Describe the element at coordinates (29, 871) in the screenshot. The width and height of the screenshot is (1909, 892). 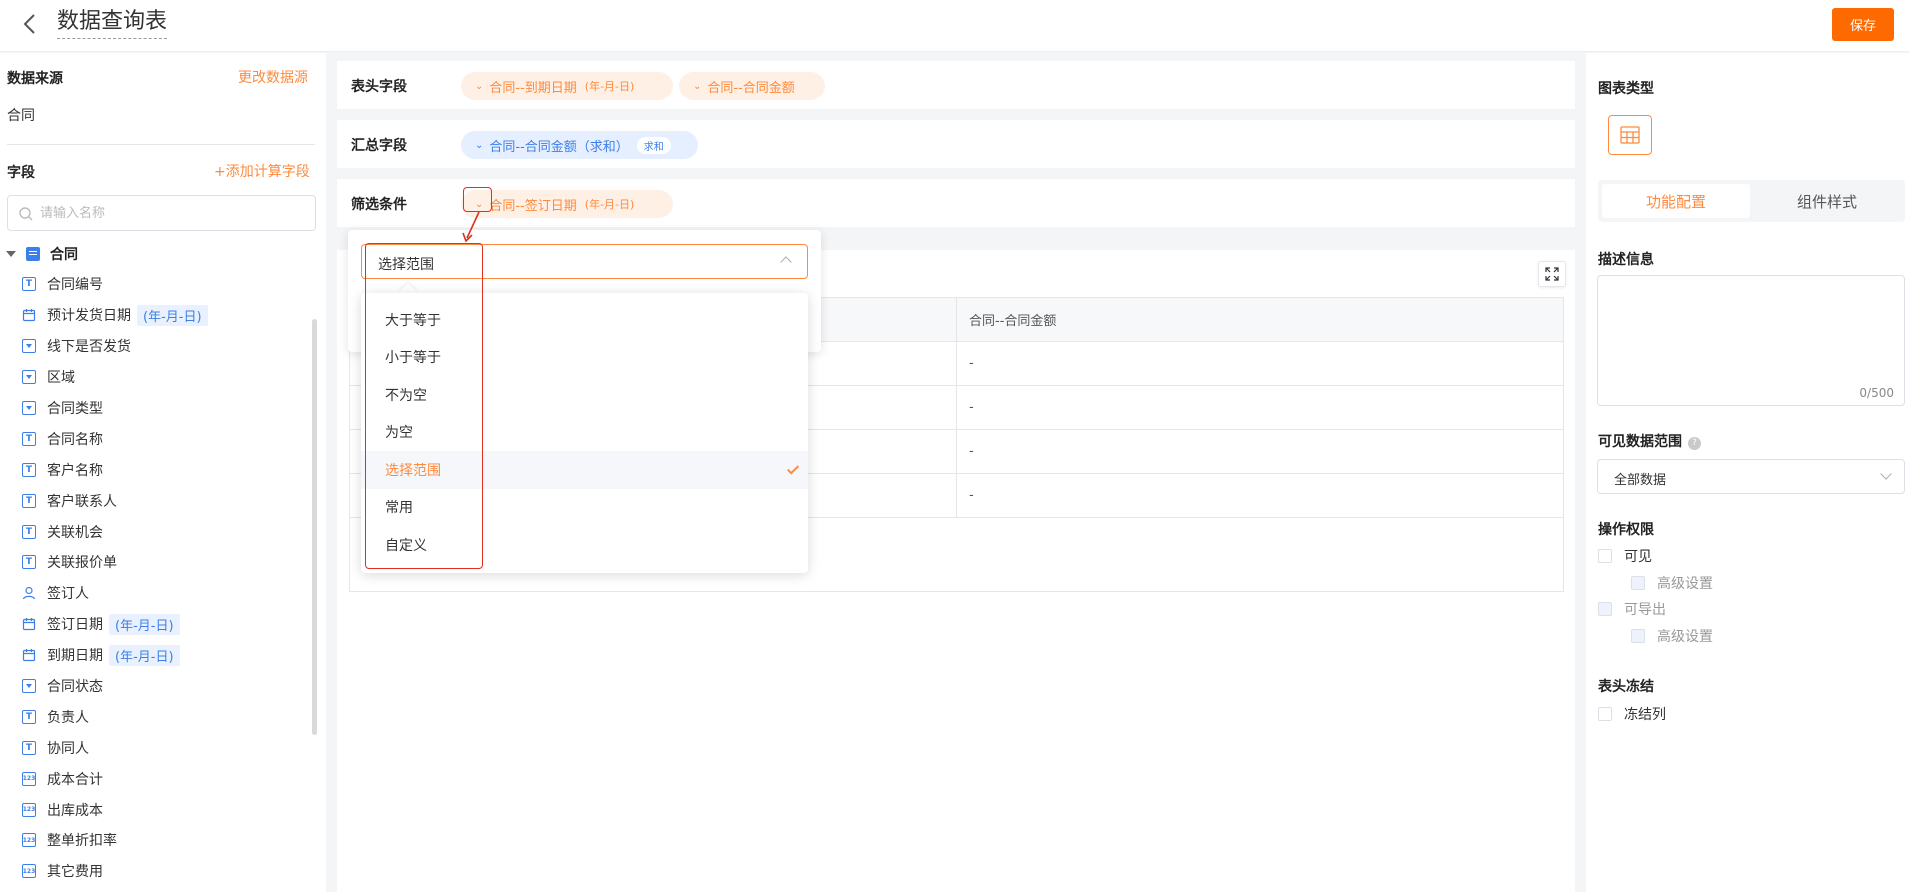
I see `number-field-icon: 123` at that location.